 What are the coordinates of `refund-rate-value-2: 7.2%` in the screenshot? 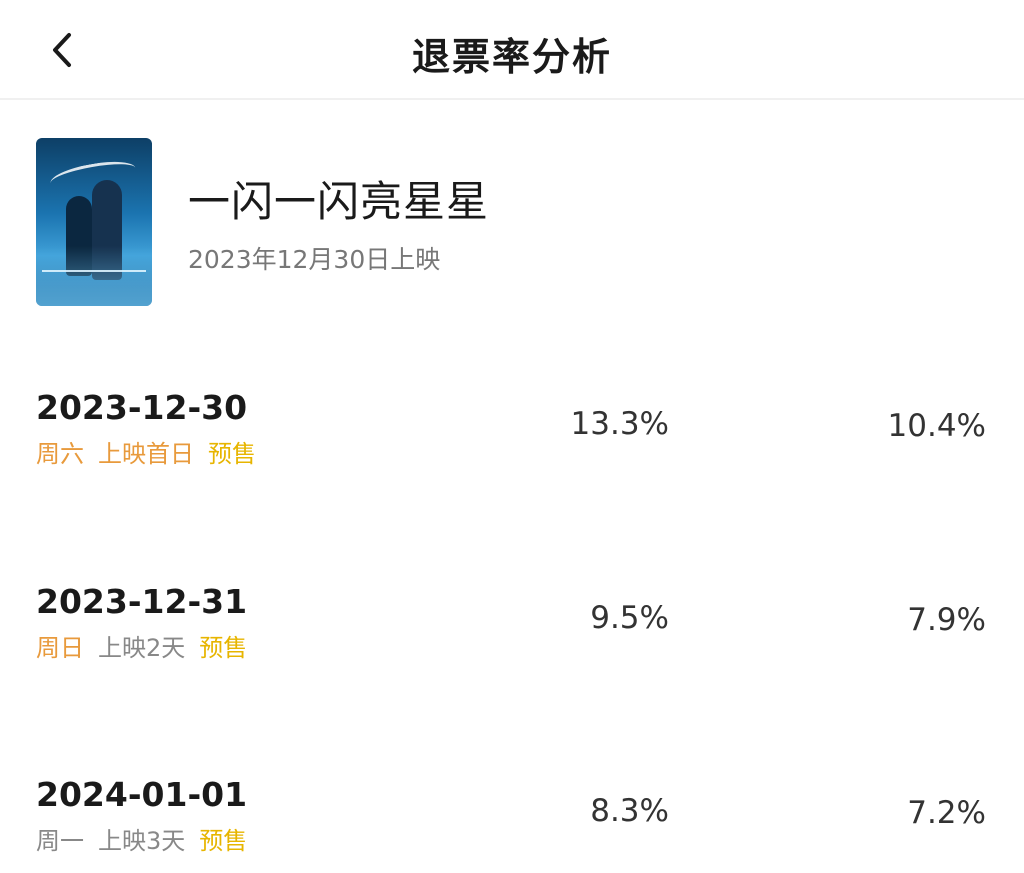 It's located at (946, 813).